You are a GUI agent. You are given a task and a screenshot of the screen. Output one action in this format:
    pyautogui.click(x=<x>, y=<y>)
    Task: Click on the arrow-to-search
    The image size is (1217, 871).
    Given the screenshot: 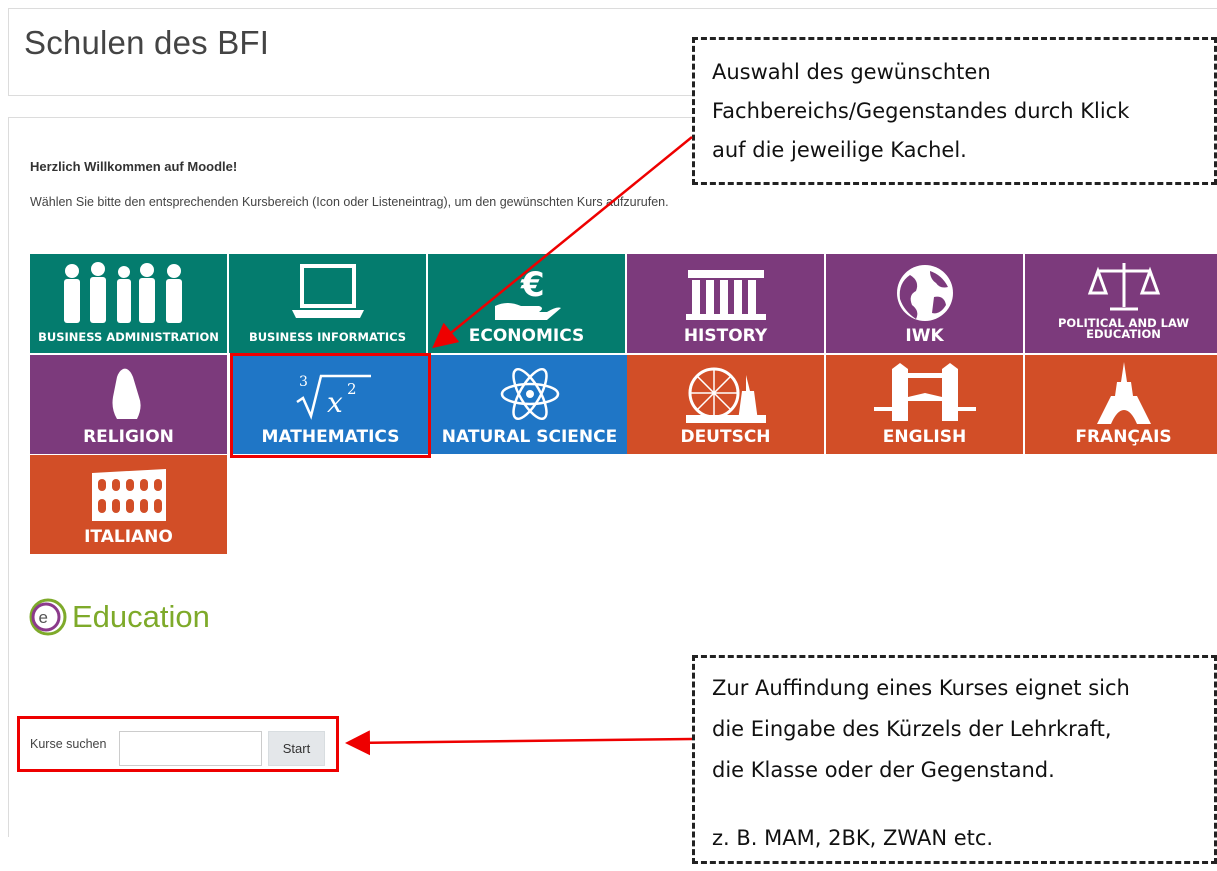 What is the action you would take?
    pyautogui.click(x=519, y=743)
    